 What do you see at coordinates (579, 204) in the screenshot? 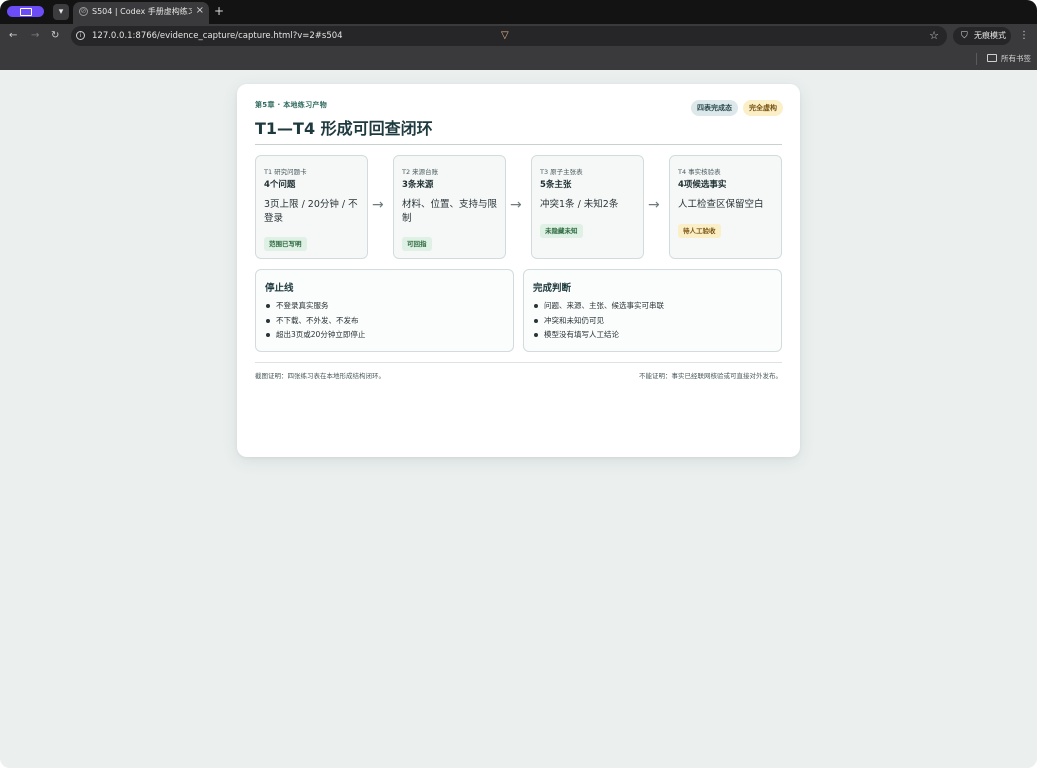
I see `step-body: 冲突1条 / 未知2条` at bounding box center [579, 204].